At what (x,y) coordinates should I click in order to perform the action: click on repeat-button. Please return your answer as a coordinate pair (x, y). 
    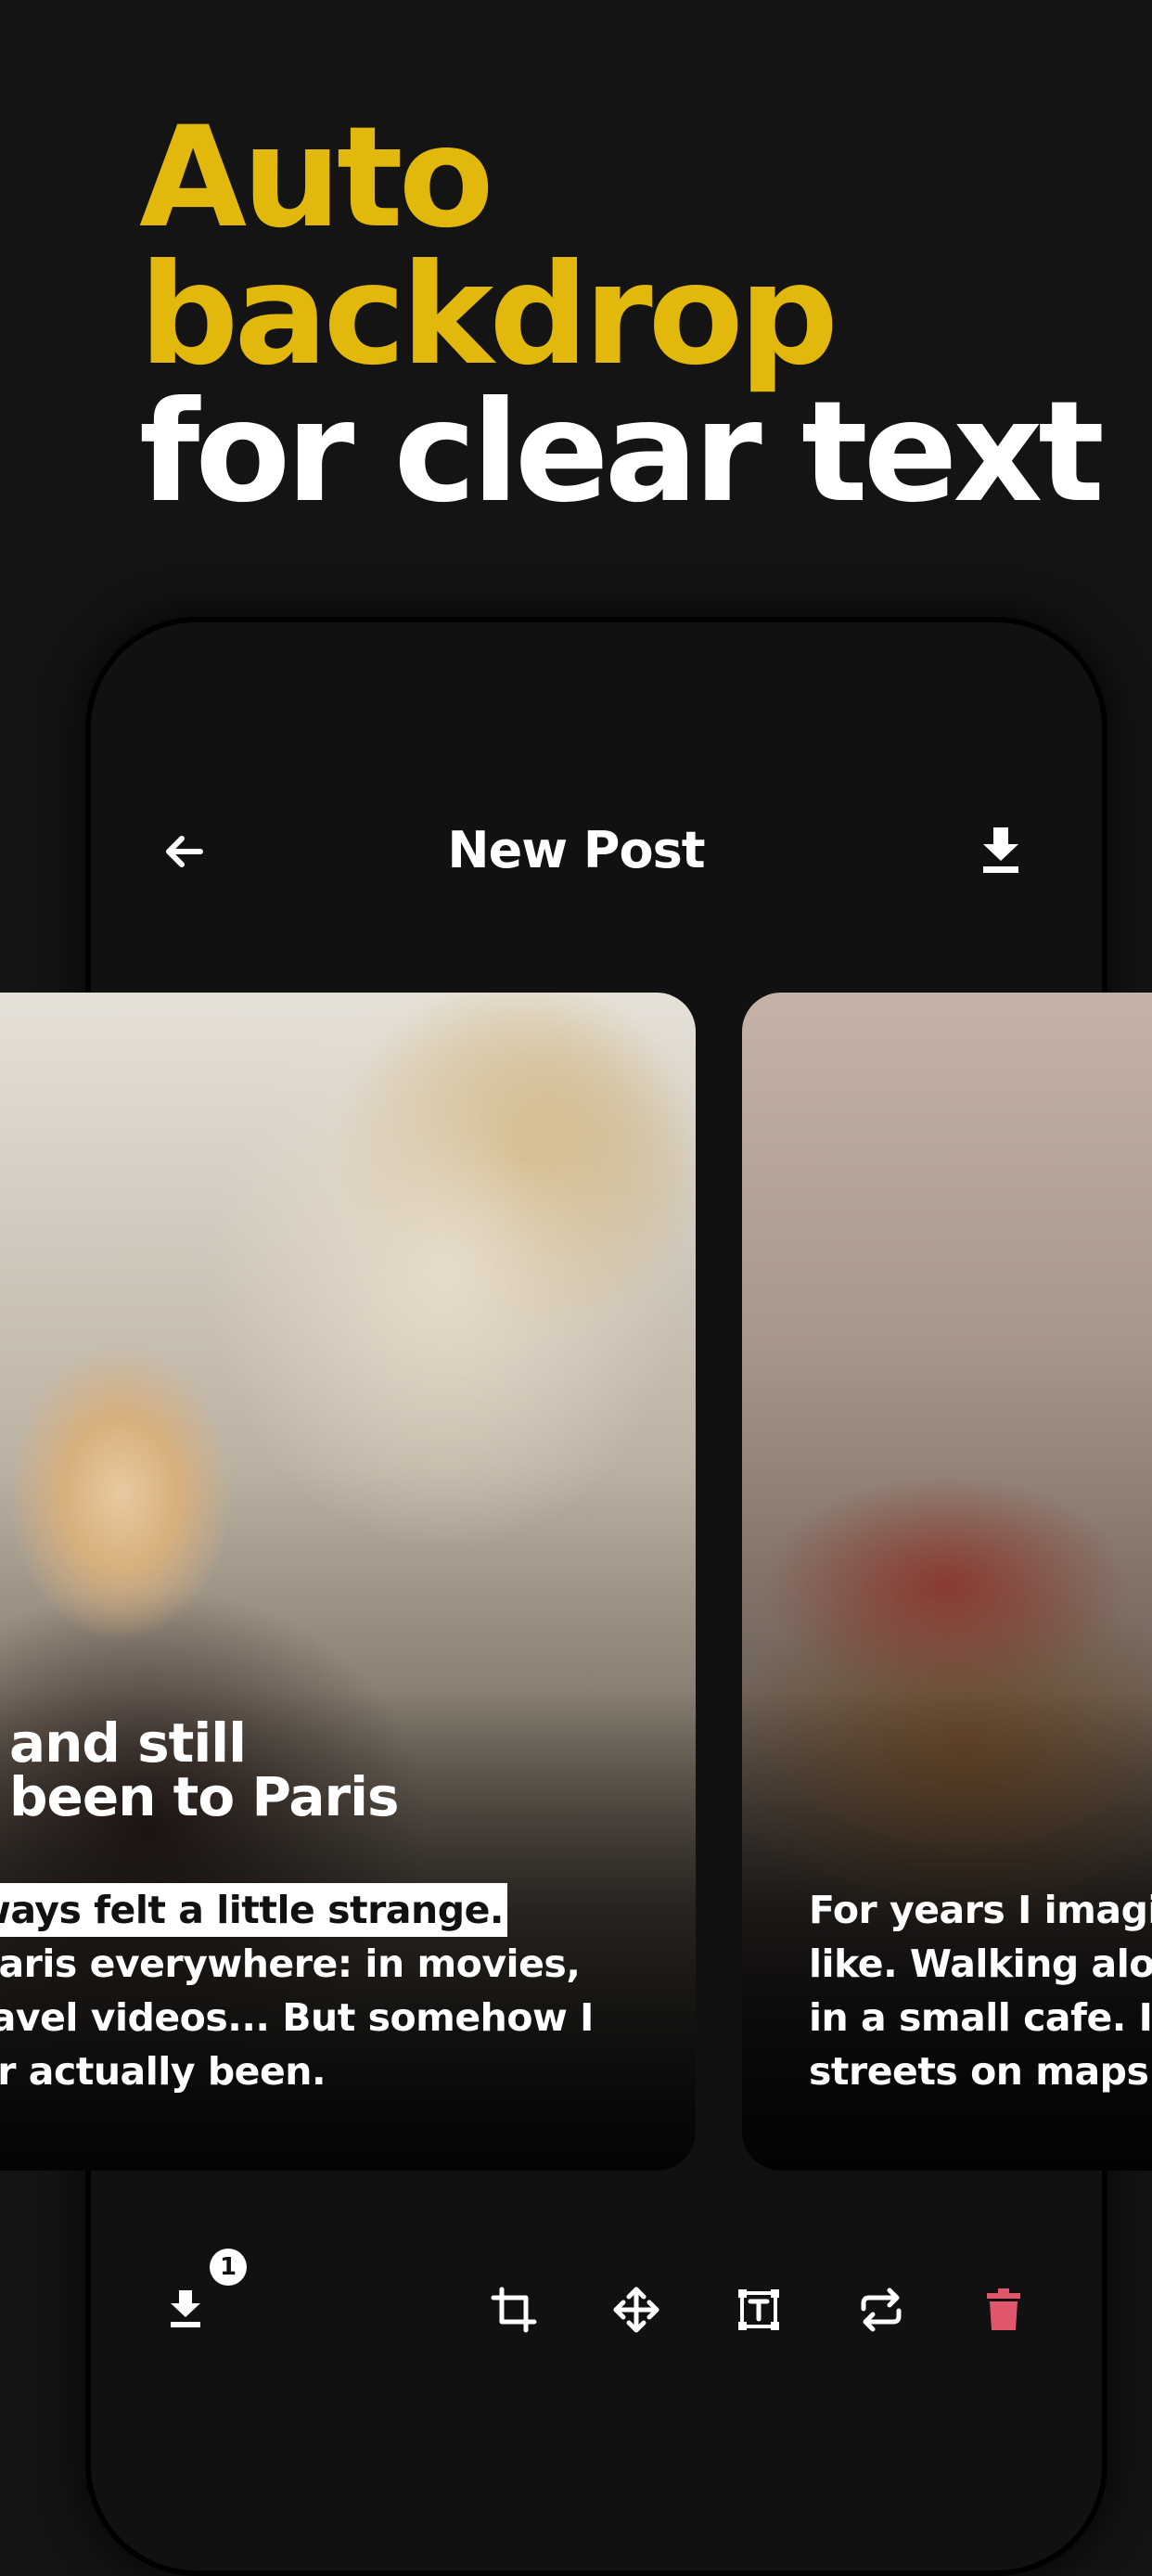
    Looking at the image, I should click on (881, 2310).